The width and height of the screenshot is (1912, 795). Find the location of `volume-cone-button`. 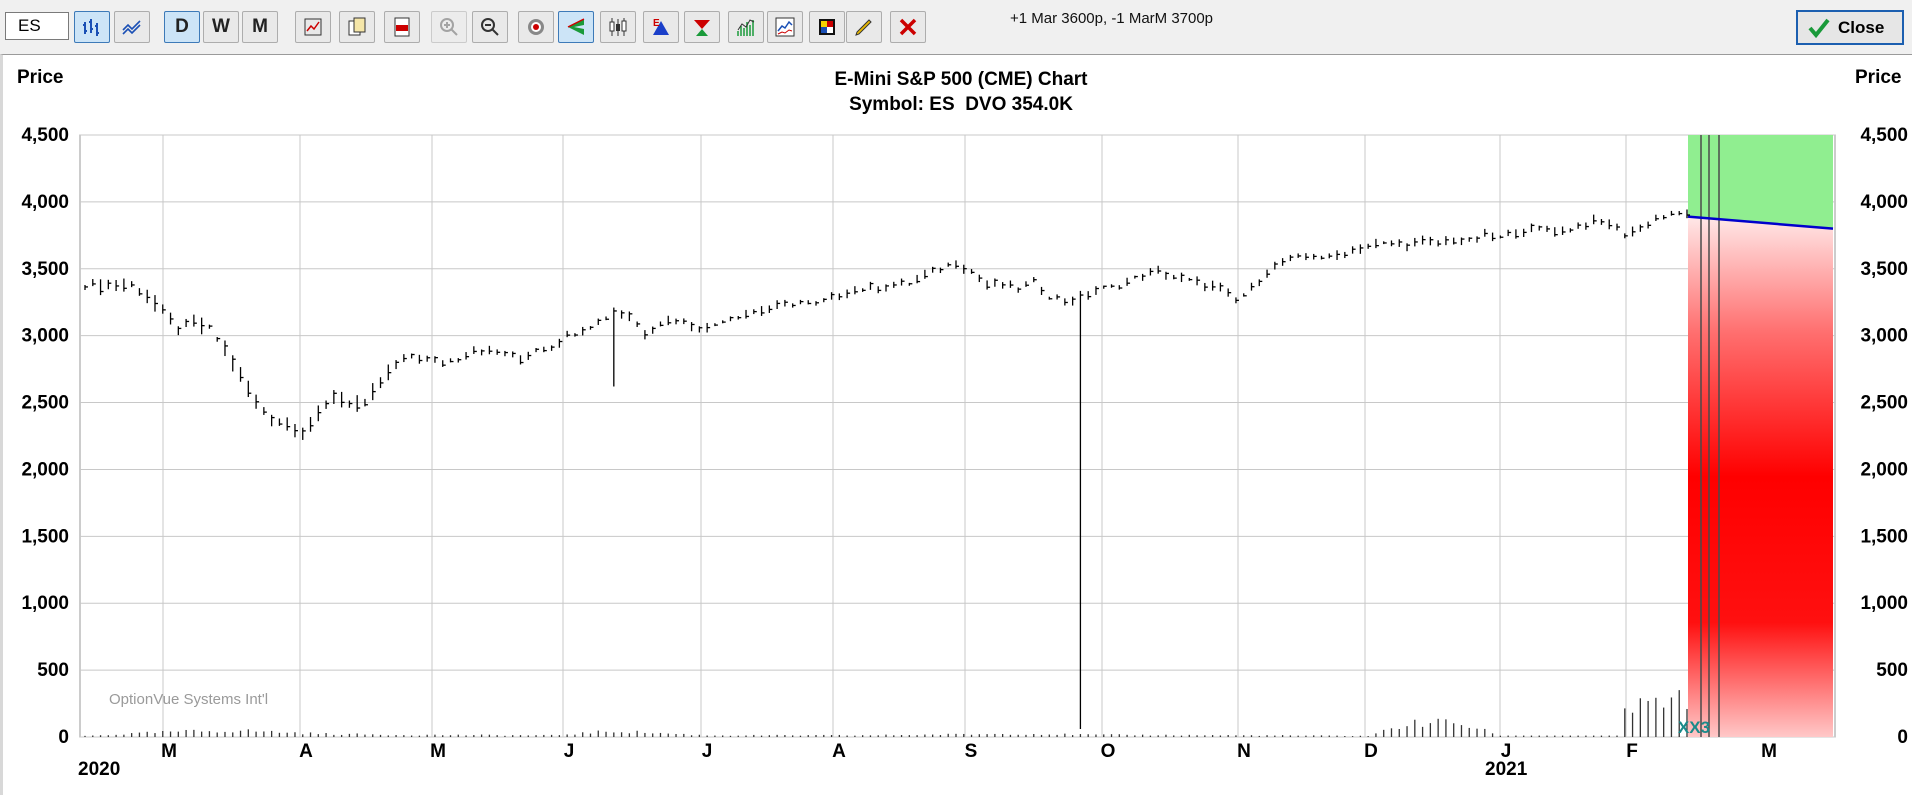

volume-cone-button is located at coordinates (576, 27).